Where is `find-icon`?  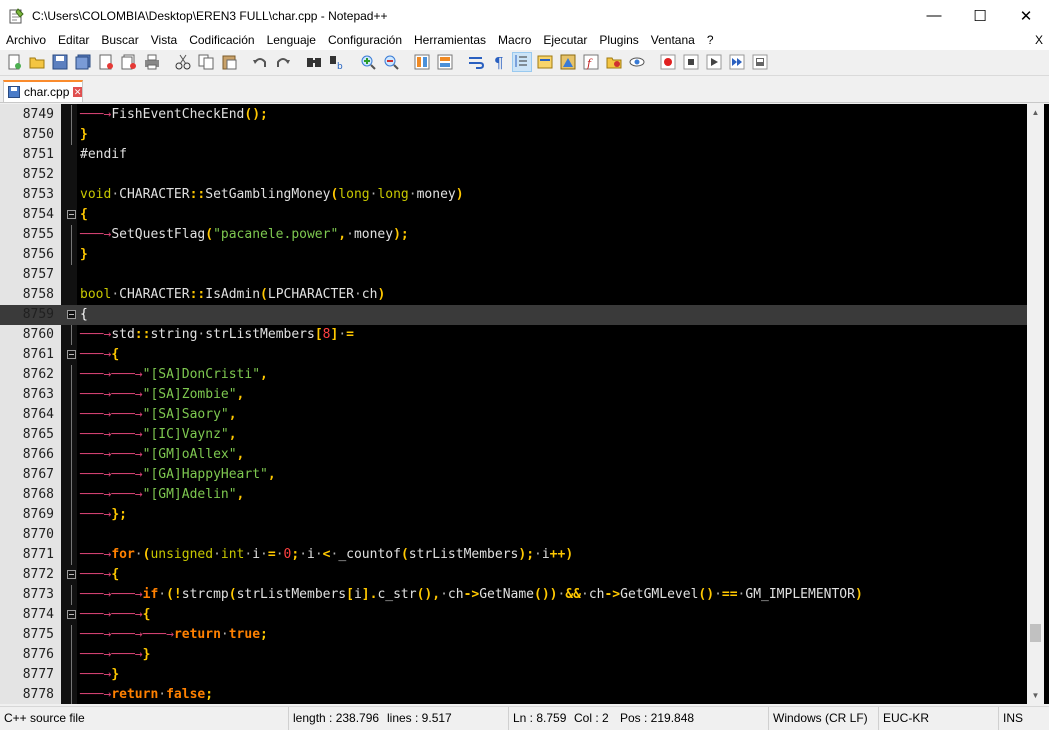 find-icon is located at coordinates (314, 62).